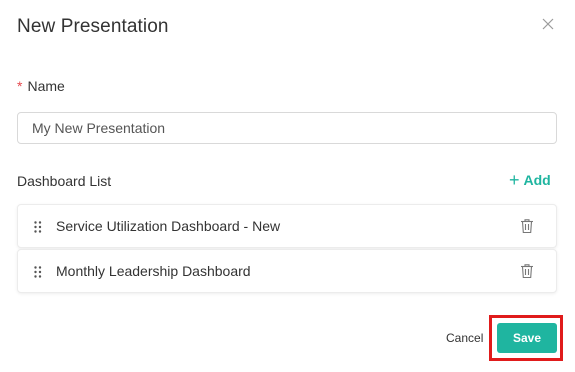  I want to click on dashboard-list-item: Monthly Leadership Dashboard, so click(287, 271).